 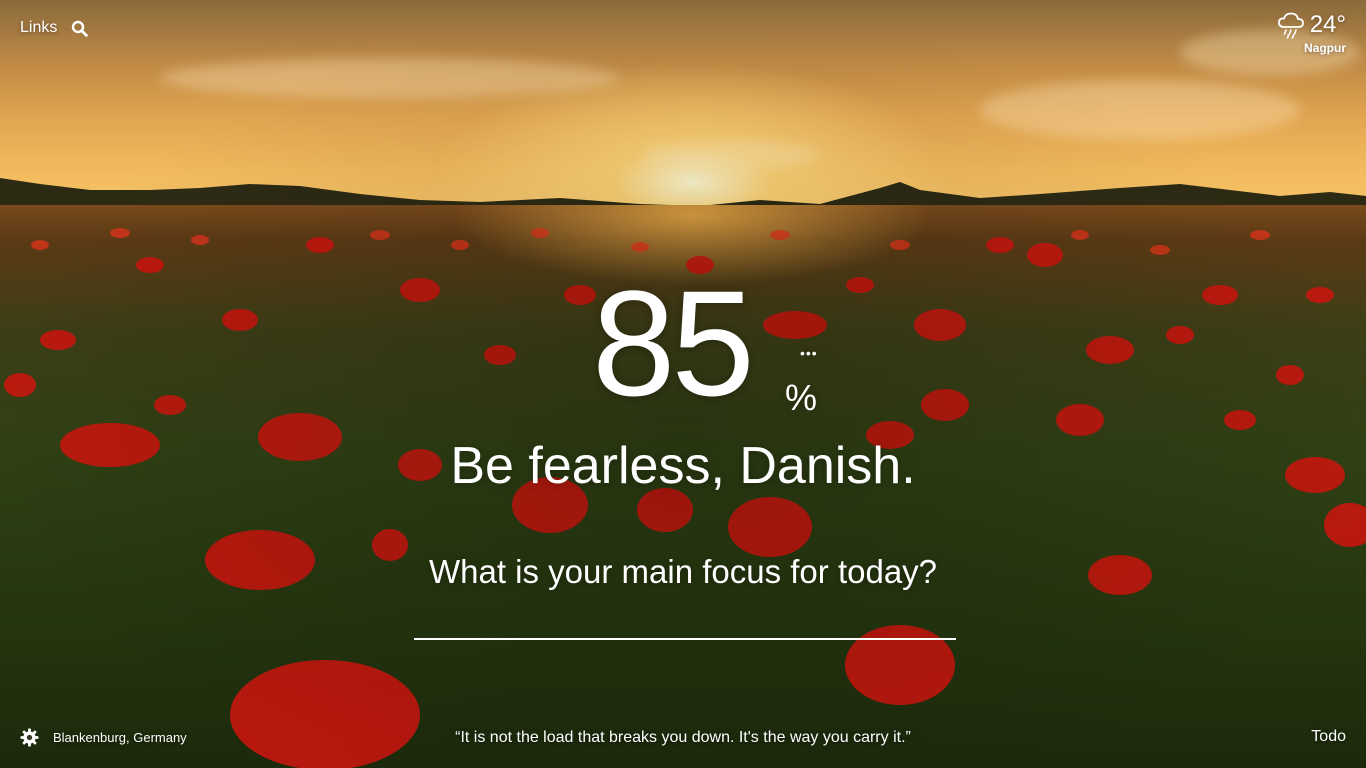 What do you see at coordinates (683, 466) in the screenshot?
I see `greeting: Be fearless, Danish.` at bounding box center [683, 466].